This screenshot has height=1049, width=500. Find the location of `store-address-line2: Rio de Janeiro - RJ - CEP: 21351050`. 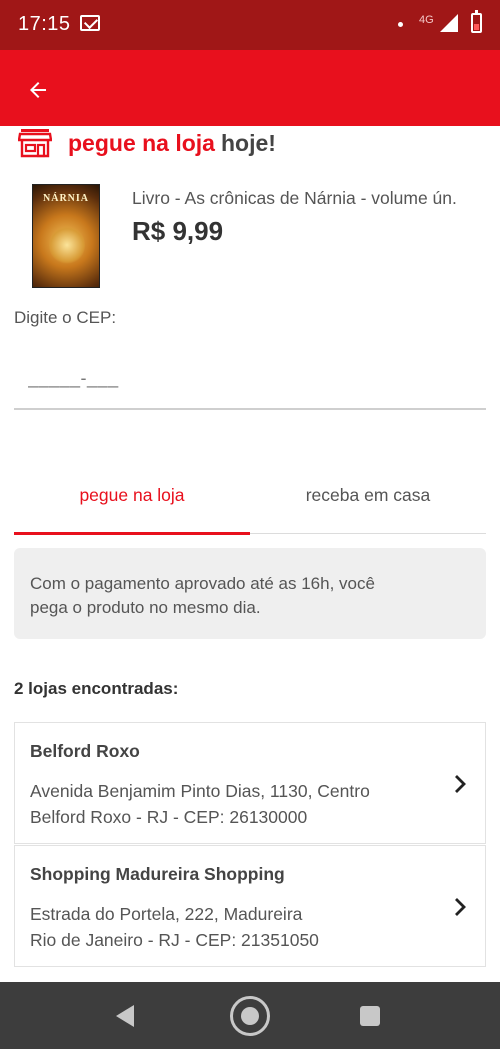

store-address-line2: Rio de Janeiro - RJ - CEP: 21351050 is located at coordinates (174, 940).